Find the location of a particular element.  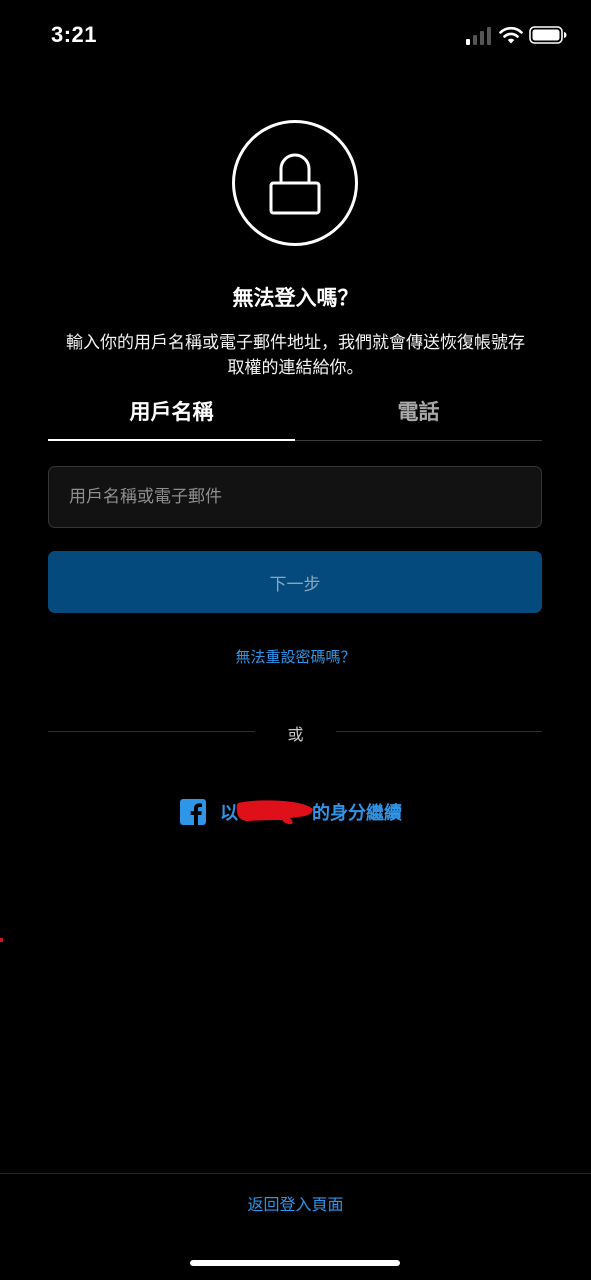

facebook-continue-suffix: 的身分繼續 is located at coordinates (357, 813).